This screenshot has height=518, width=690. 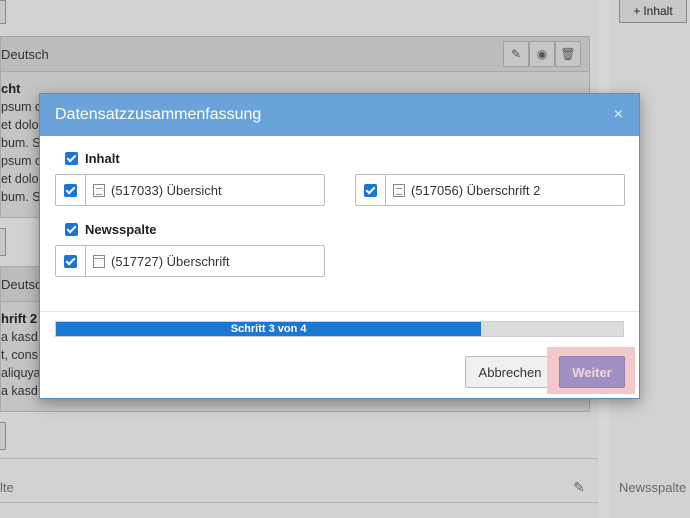 I want to click on bg-card-1-button, so click(x=3, y=242).